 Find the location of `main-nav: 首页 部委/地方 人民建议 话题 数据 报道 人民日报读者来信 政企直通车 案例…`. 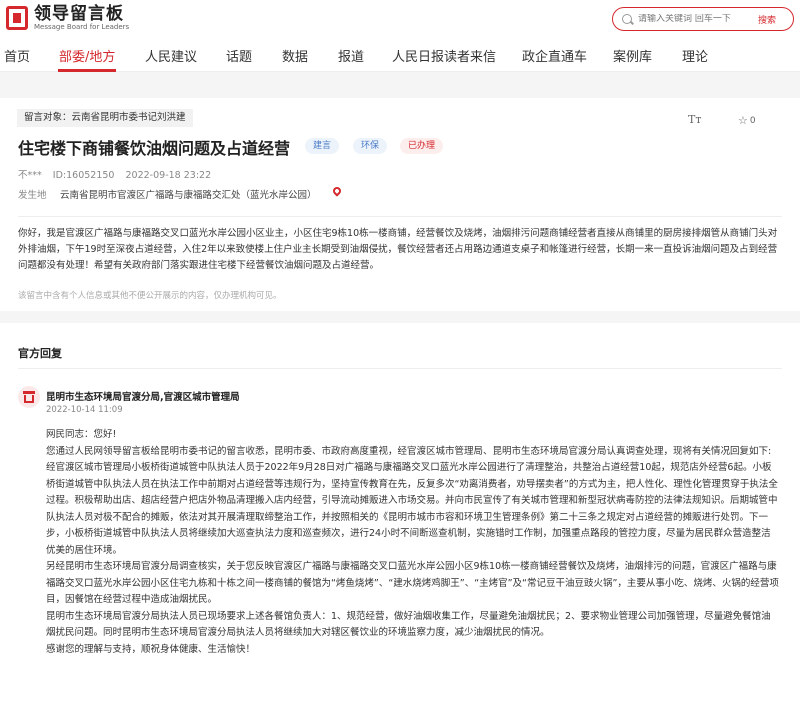

main-nav: 首页 部委/地方 人民建议 话题 数据 报道 人民日报读者来信 政企直通车 案例… is located at coordinates (400, 54).